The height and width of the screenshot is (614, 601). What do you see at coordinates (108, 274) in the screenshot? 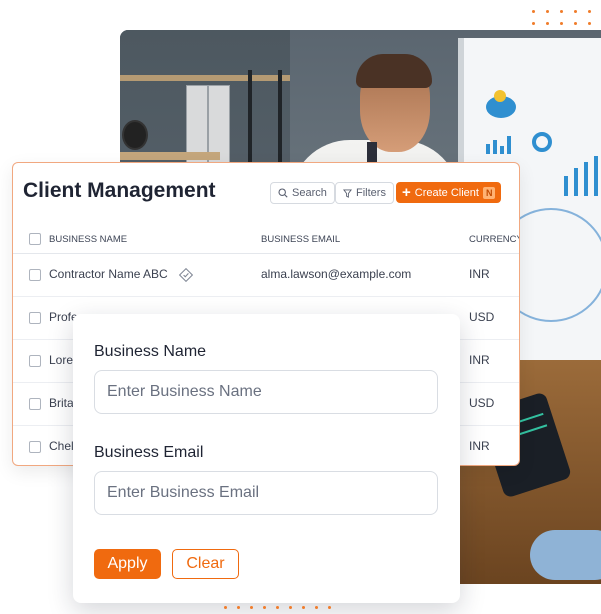
I see `business-name: Contractor Name ABC` at bounding box center [108, 274].